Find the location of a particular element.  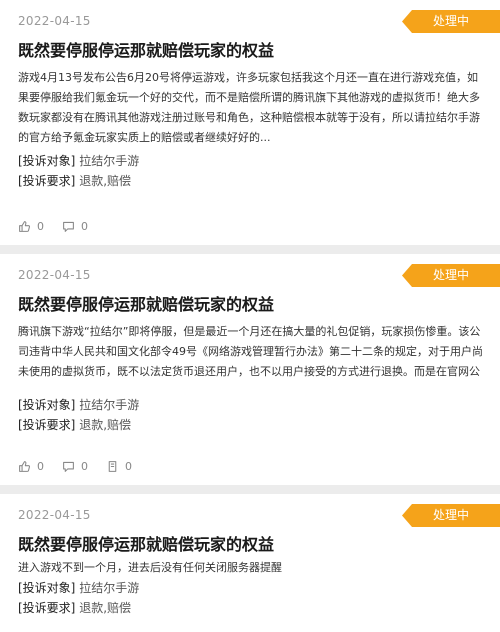

share-button: 0 is located at coordinates (119, 466).